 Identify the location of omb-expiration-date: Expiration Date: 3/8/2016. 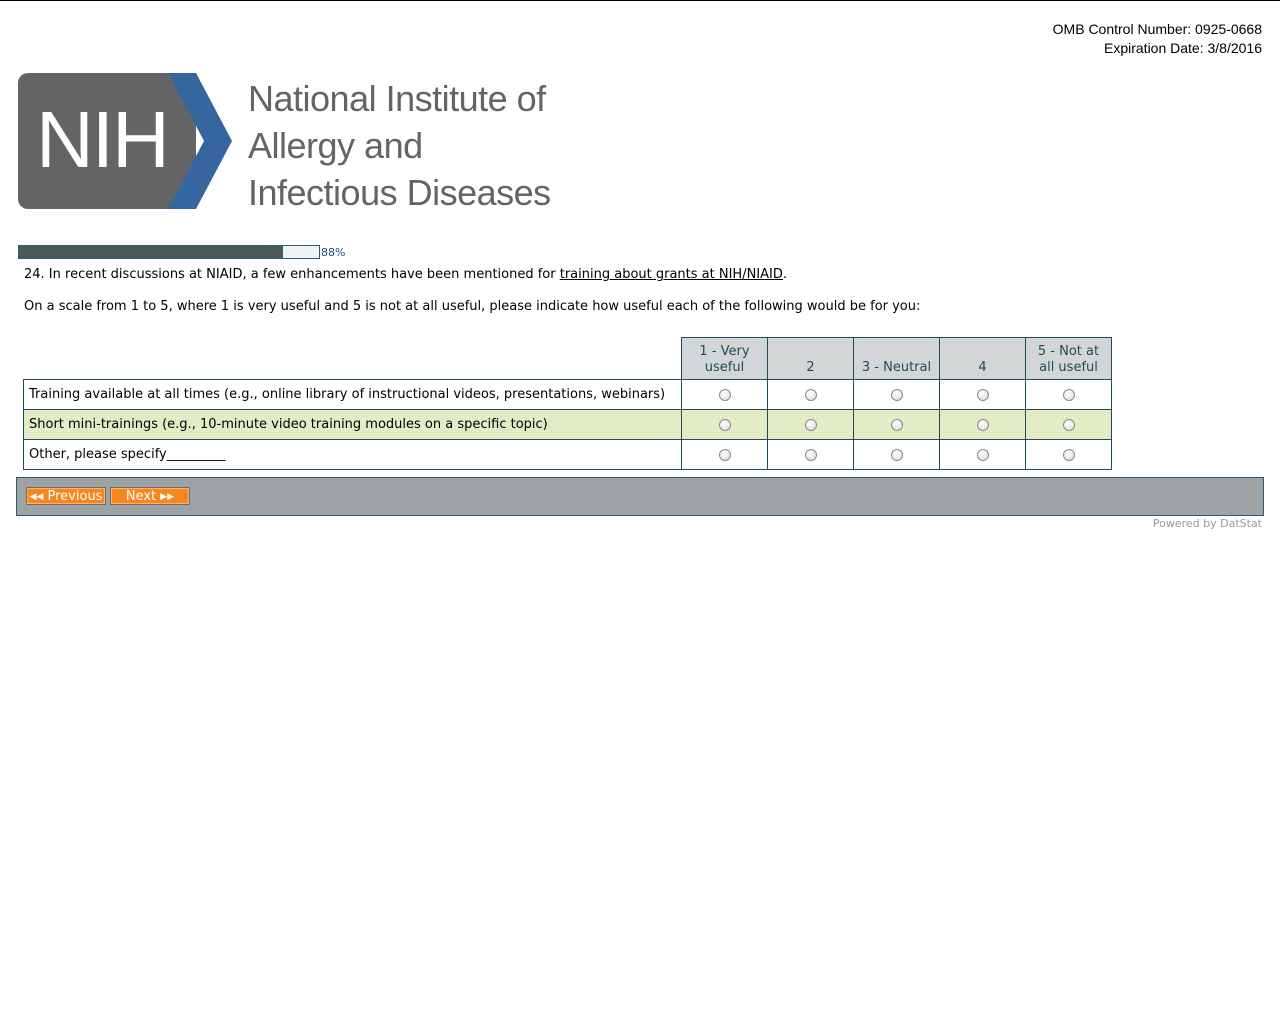
(1183, 48).